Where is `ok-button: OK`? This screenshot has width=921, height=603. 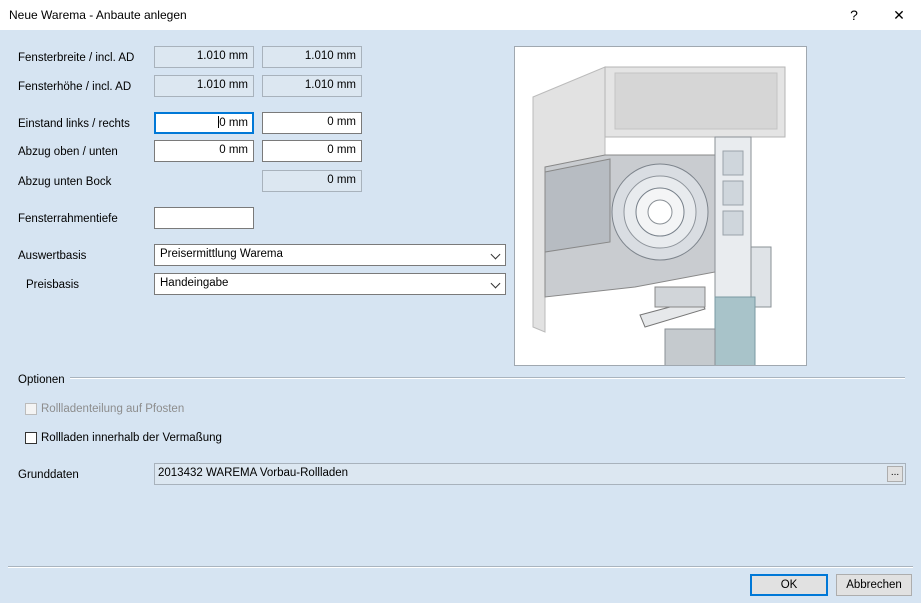
ok-button: OK is located at coordinates (789, 585).